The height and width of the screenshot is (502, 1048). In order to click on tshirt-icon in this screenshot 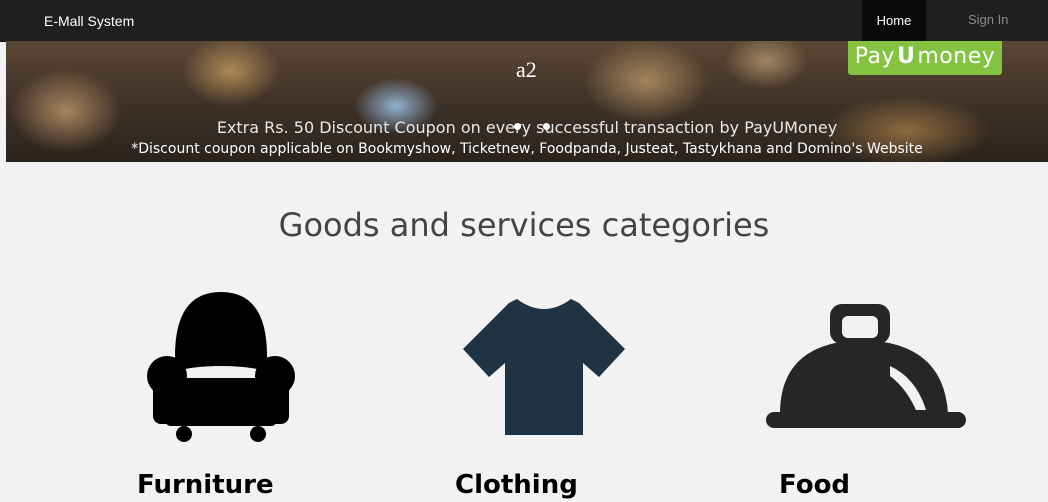, I will do `click(544, 366)`.